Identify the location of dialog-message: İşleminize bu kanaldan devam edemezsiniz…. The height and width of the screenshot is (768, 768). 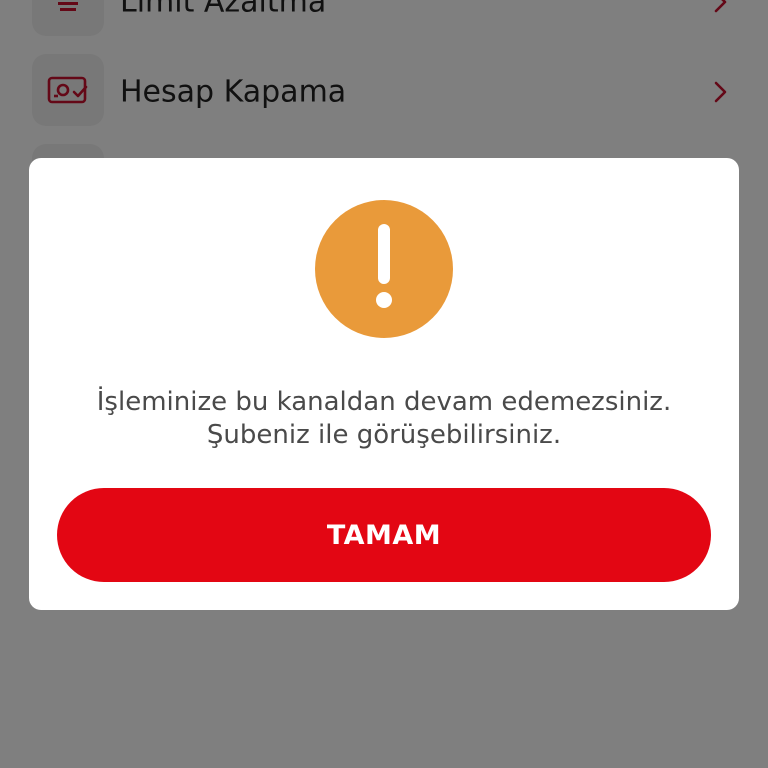
(384, 419).